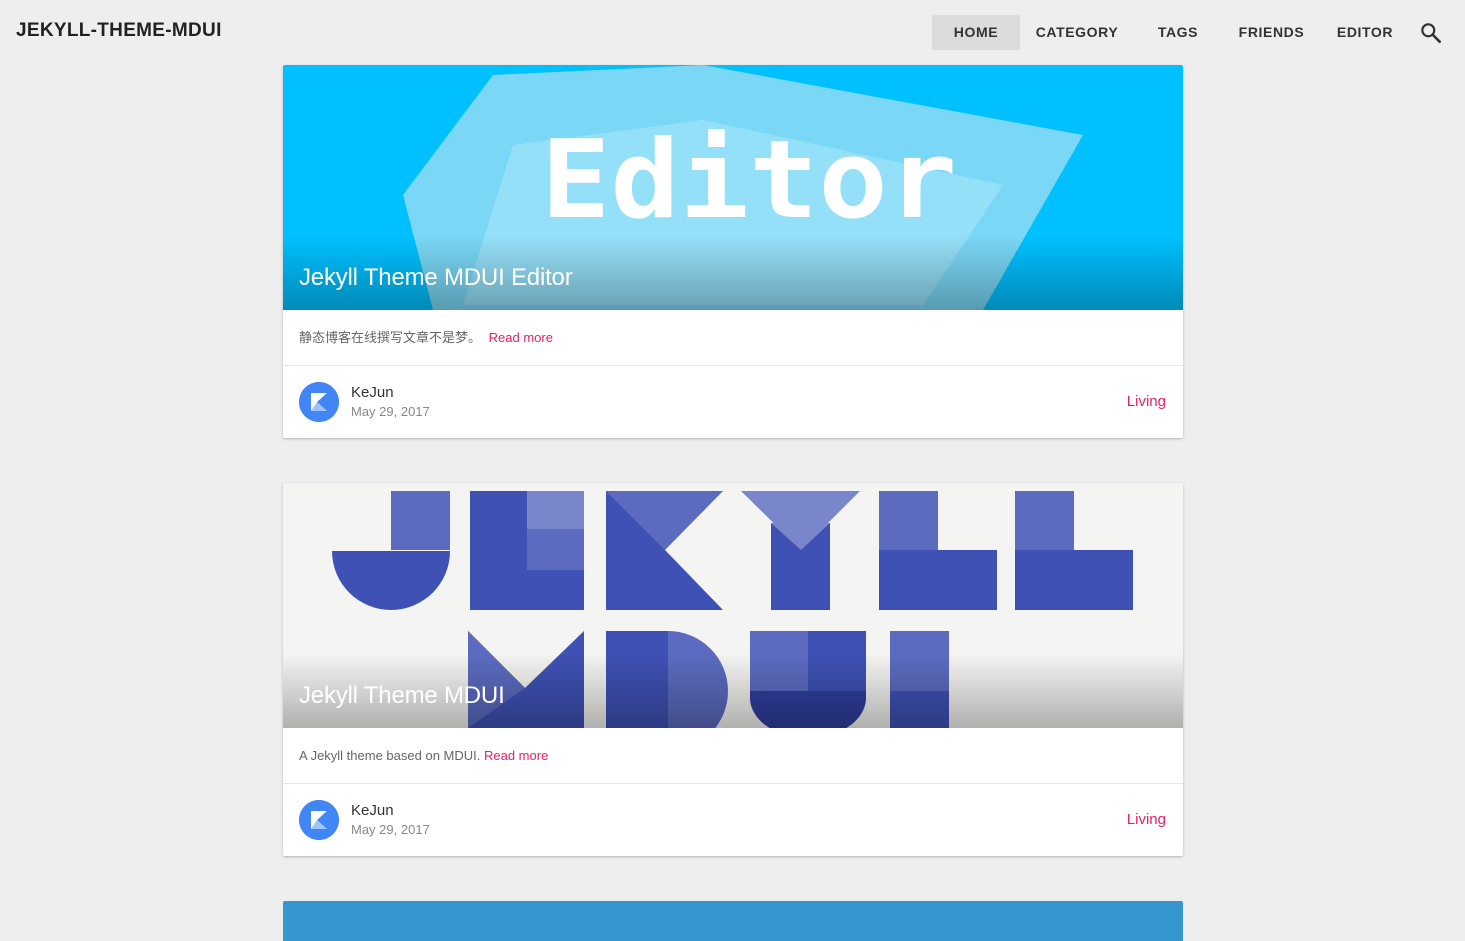  Describe the element at coordinates (1178, 32) in the screenshot. I see `nav-tags: TAGS` at that location.